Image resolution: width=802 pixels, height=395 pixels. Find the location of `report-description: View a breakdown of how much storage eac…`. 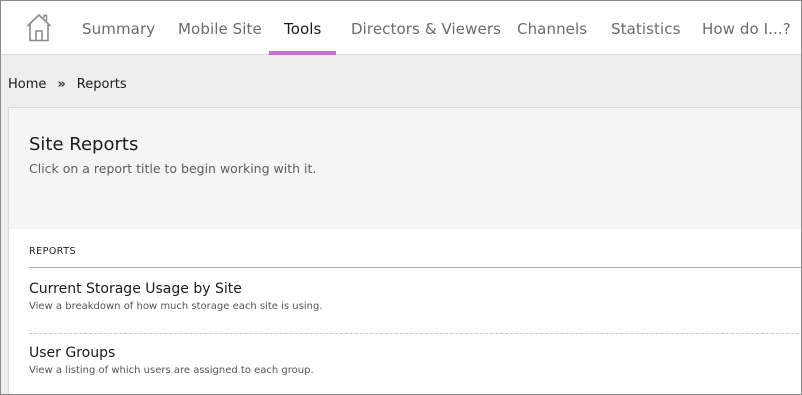

report-description: View a breakdown of how much storage eac… is located at coordinates (176, 306).